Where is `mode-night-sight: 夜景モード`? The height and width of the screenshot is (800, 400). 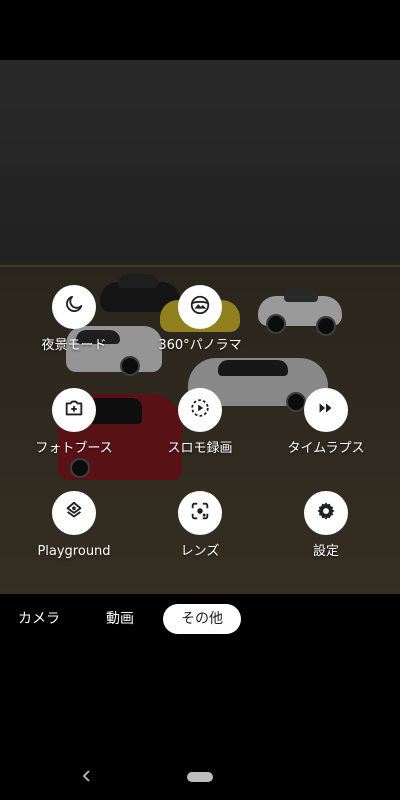
mode-night-sight: 夜景モード is located at coordinates (74, 319).